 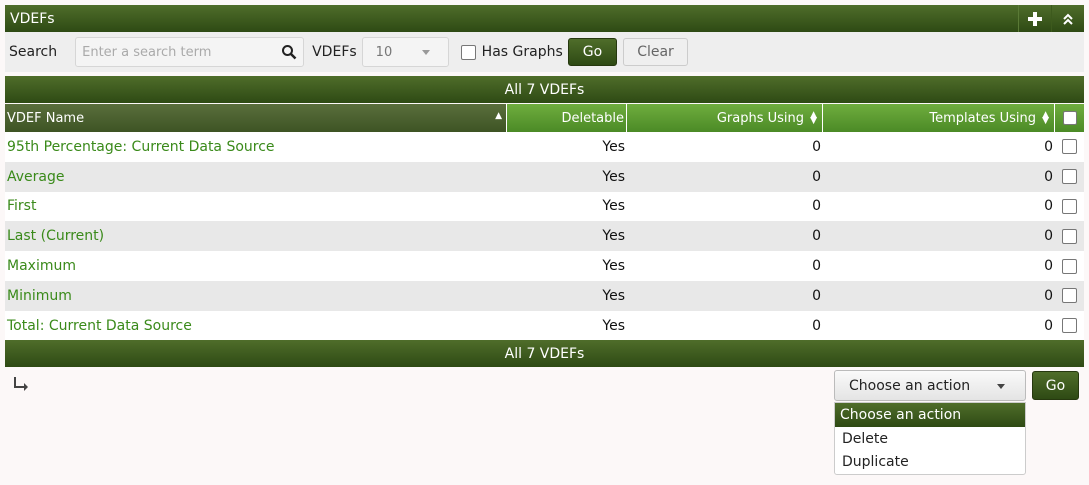 What do you see at coordinates (592, 118) in the screenshot?
I see `column-label-deletable: Deletable` at bounding box center [592, 118].